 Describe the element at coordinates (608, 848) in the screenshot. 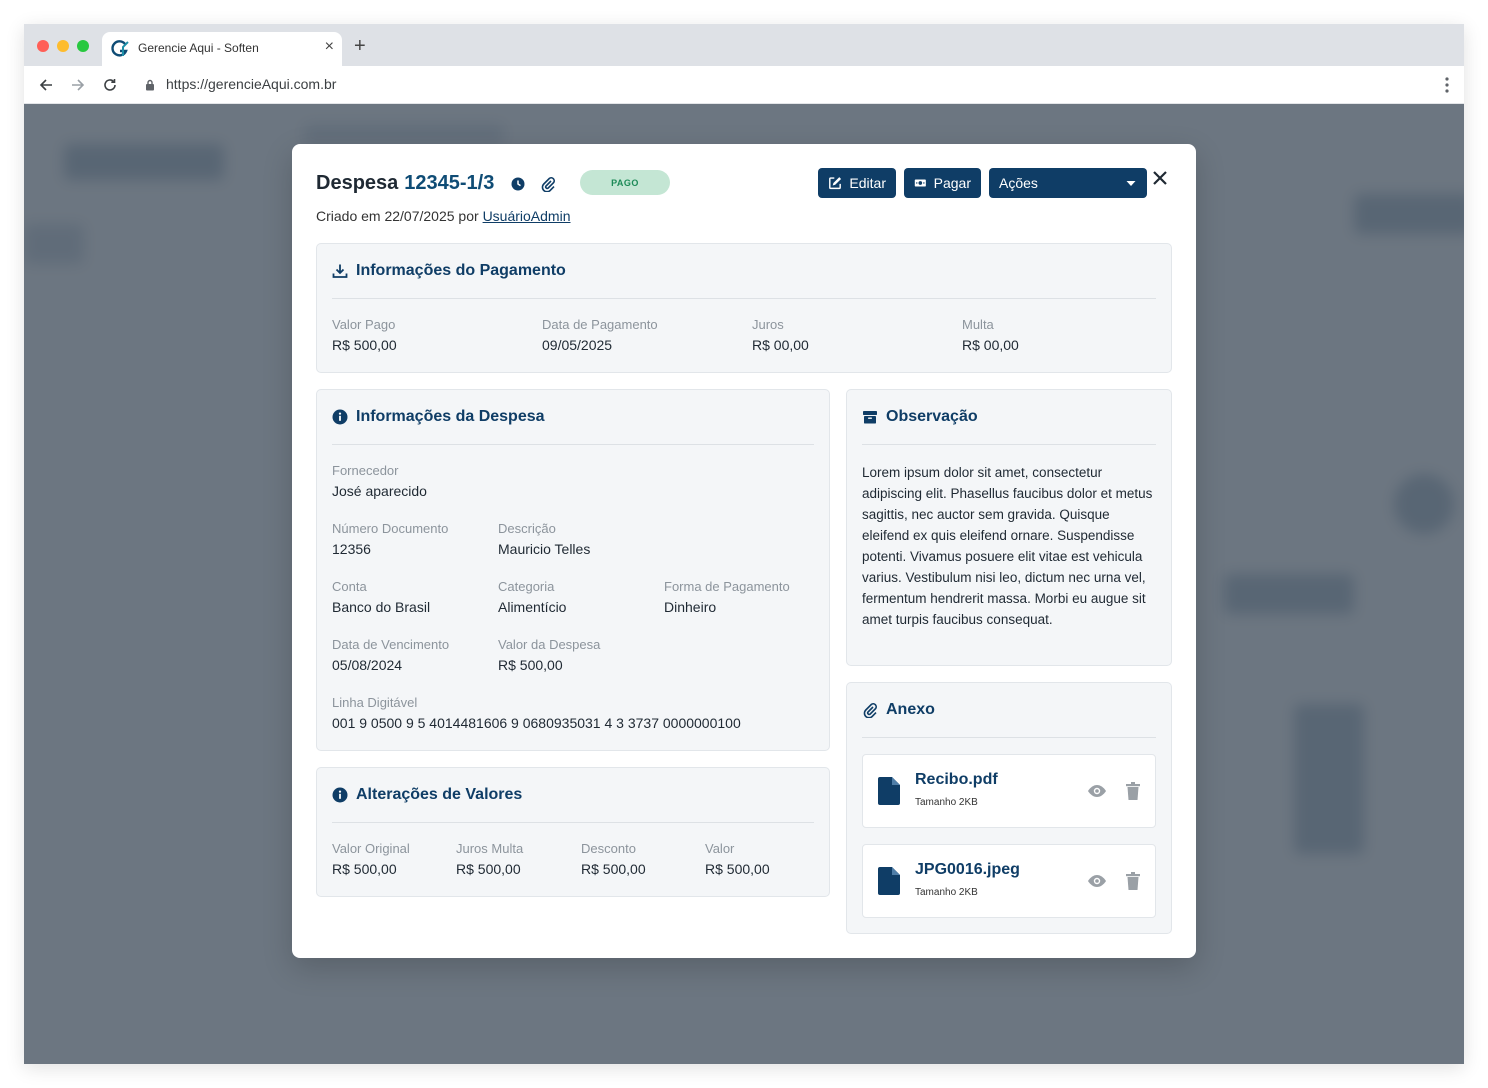

I see `field-label: Desconto` at that location.